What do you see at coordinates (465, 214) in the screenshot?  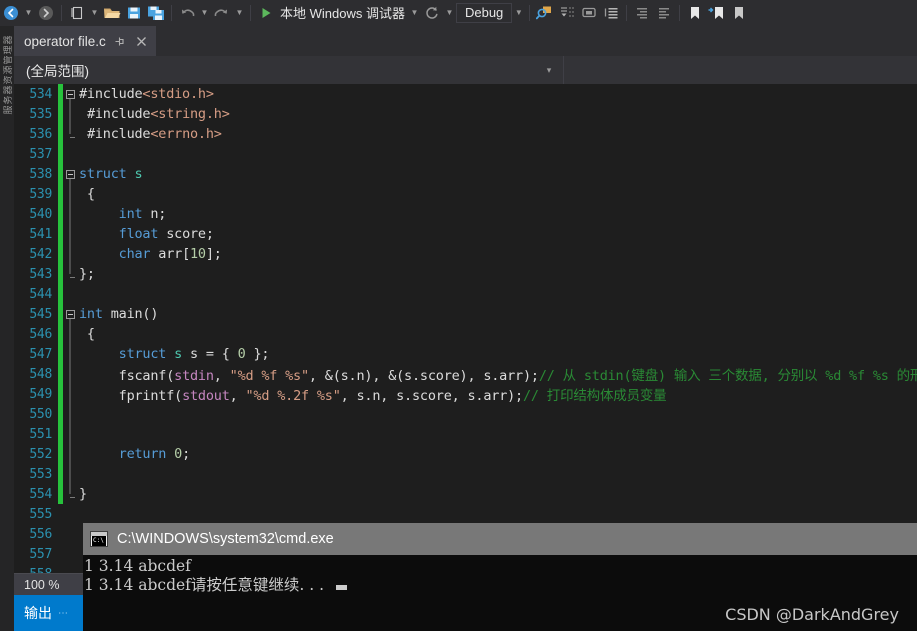 I see `code-line: 540 int n;` at bounding box center [465, 214].